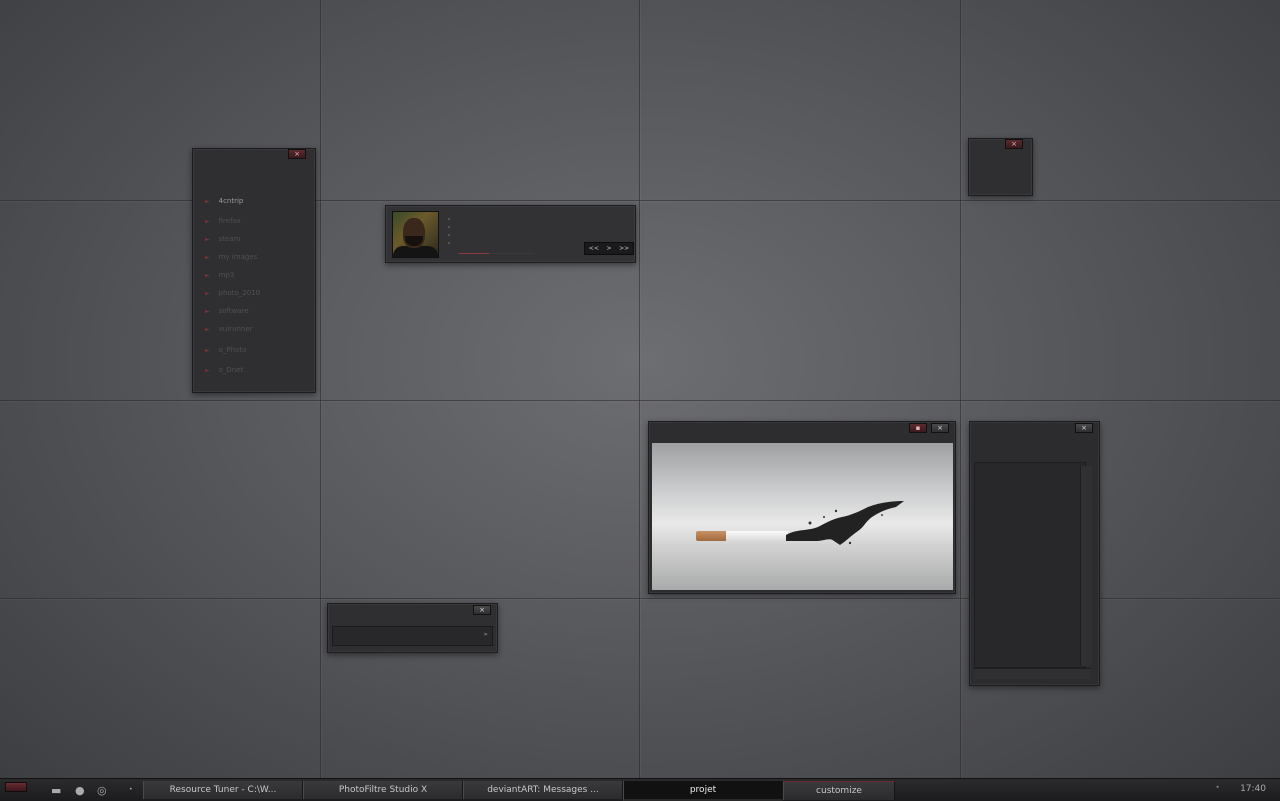  What do you see at coordinates (845, 523) in the screenshot?
I see `ash-figure-shape` at bounding box center [845, 523].